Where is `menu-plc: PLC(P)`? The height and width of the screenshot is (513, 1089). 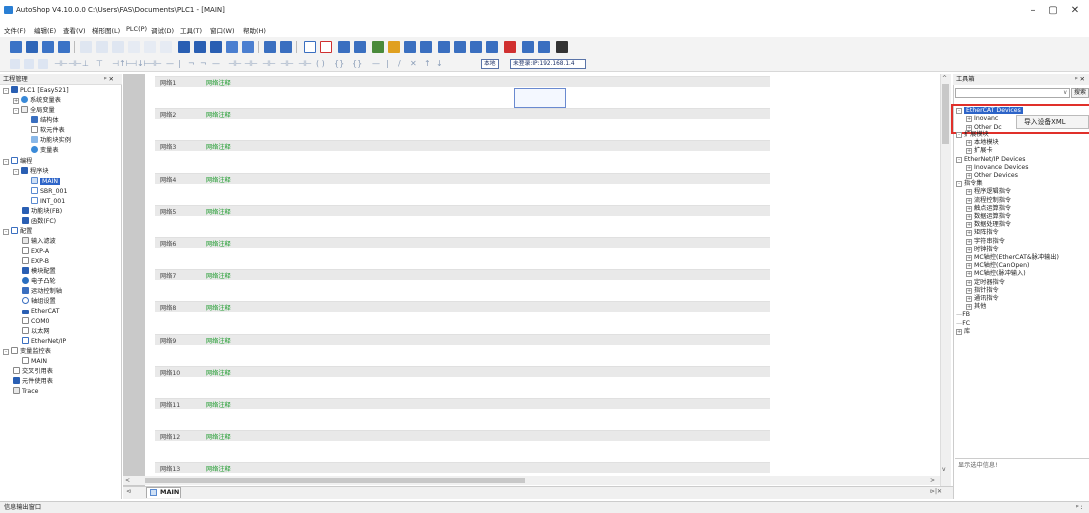 menu-plc: PLC(P) is located at coordinates (136, 29).